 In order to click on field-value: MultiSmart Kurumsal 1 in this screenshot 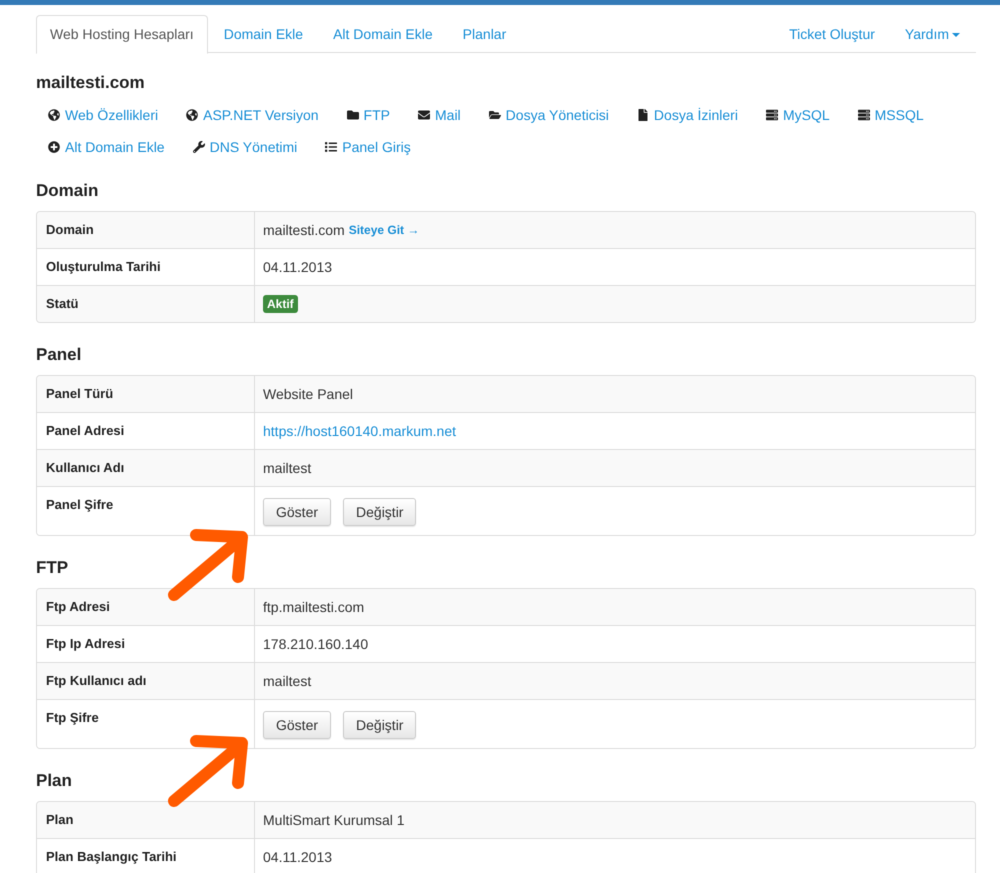, I will do `click(334, 820)`.